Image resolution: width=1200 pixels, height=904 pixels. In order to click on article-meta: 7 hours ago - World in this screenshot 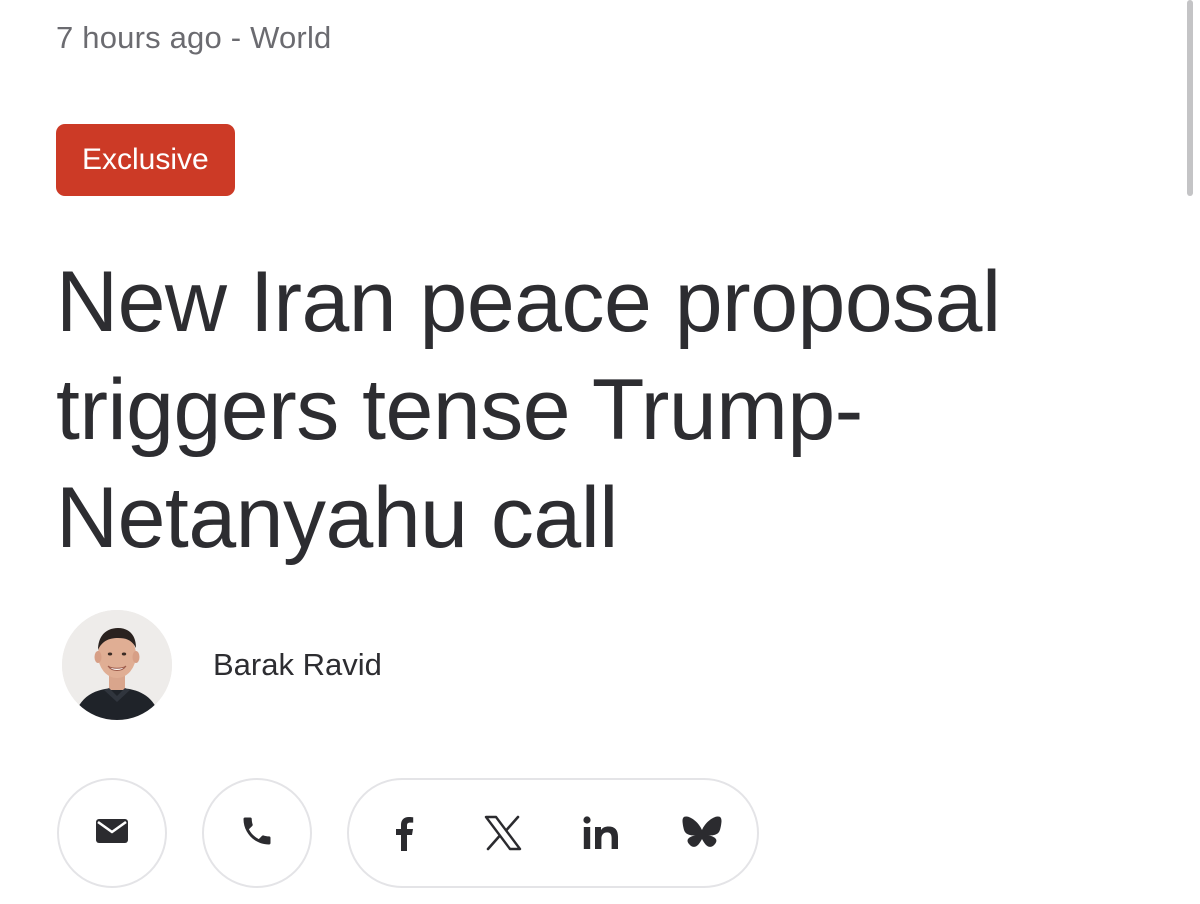, I will do `click(194, 38)`.